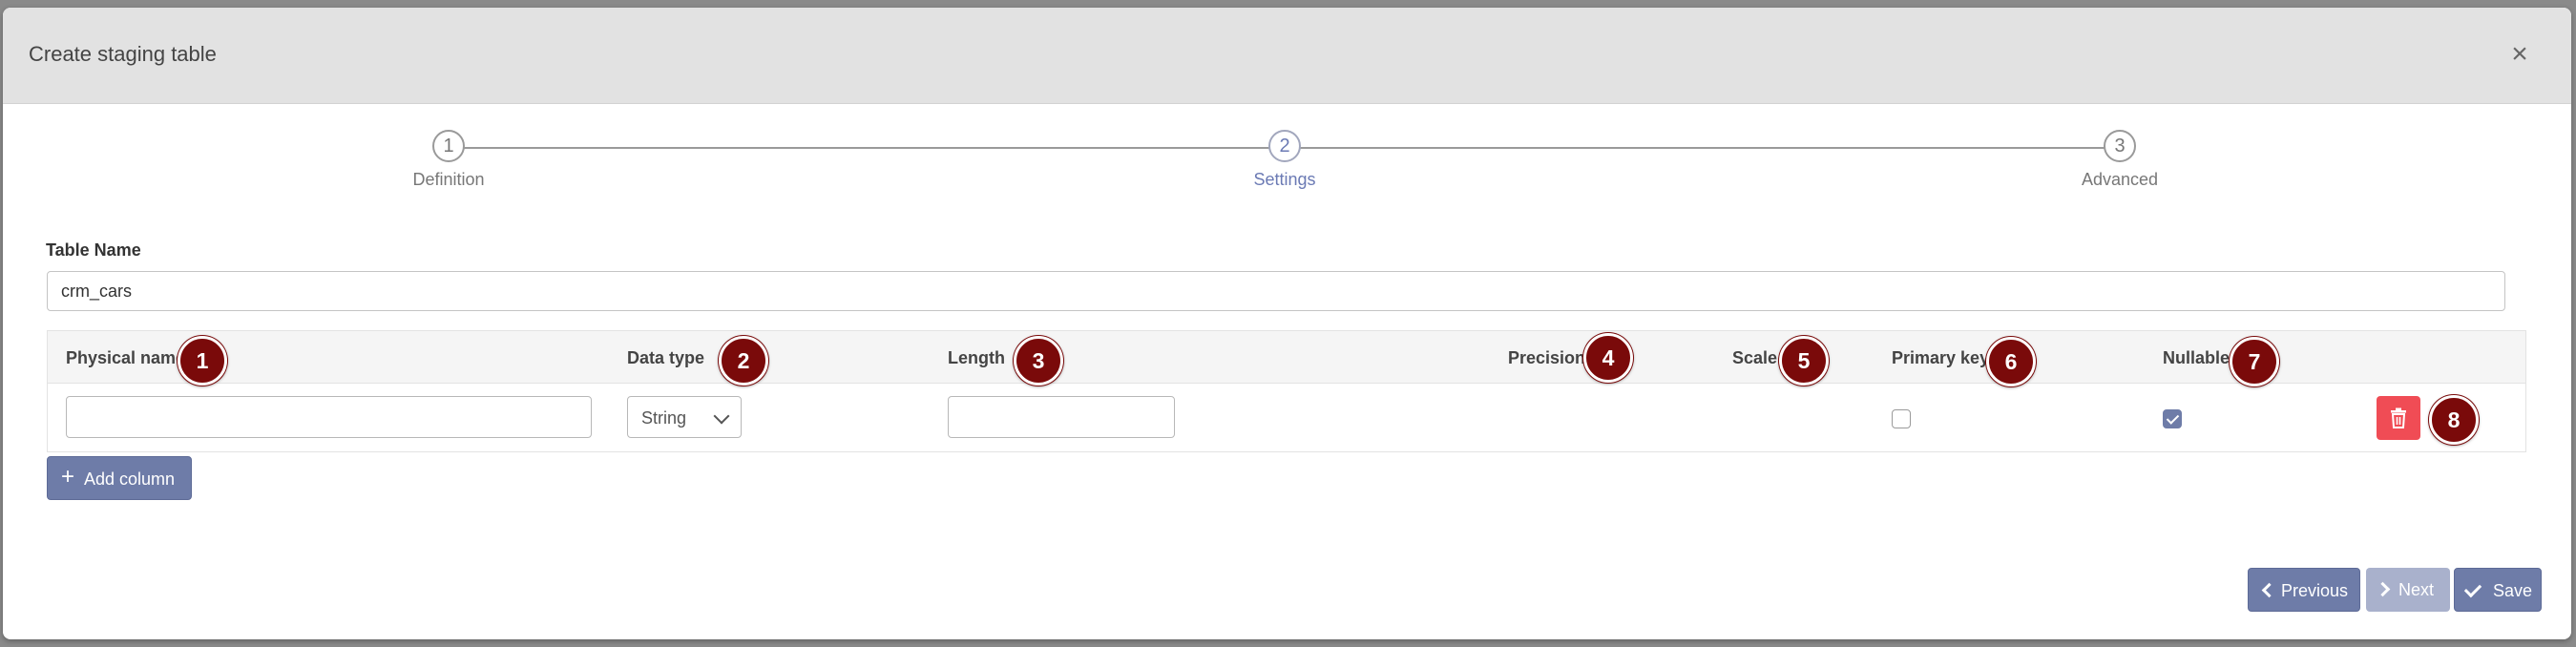 The width and height of the screenshot is (2576, 647). I want to click on annotation-badge-4: 4, so click(1608, 358).